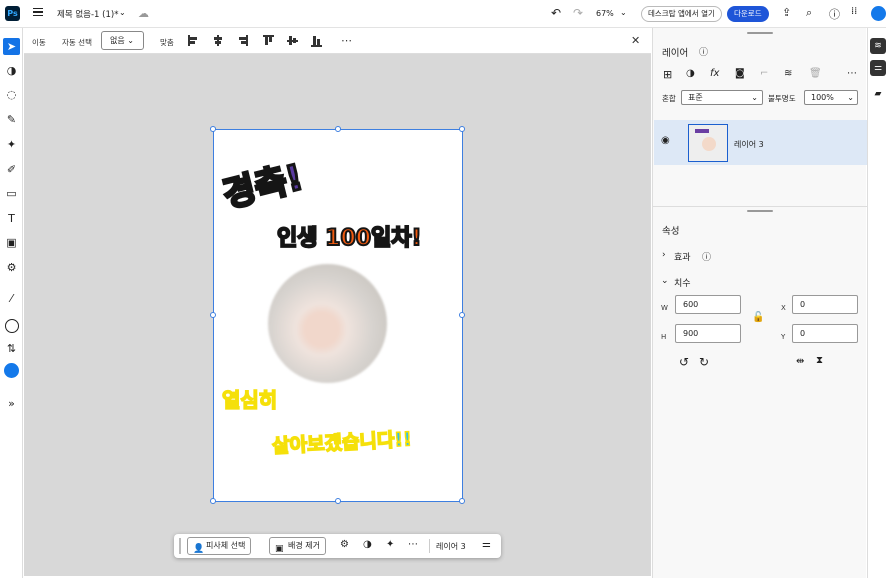  What do you see at coordinates (11, 169) in the screenshot?
I see `brush-tool-icon: ✐` at bounding box center [11, 169].